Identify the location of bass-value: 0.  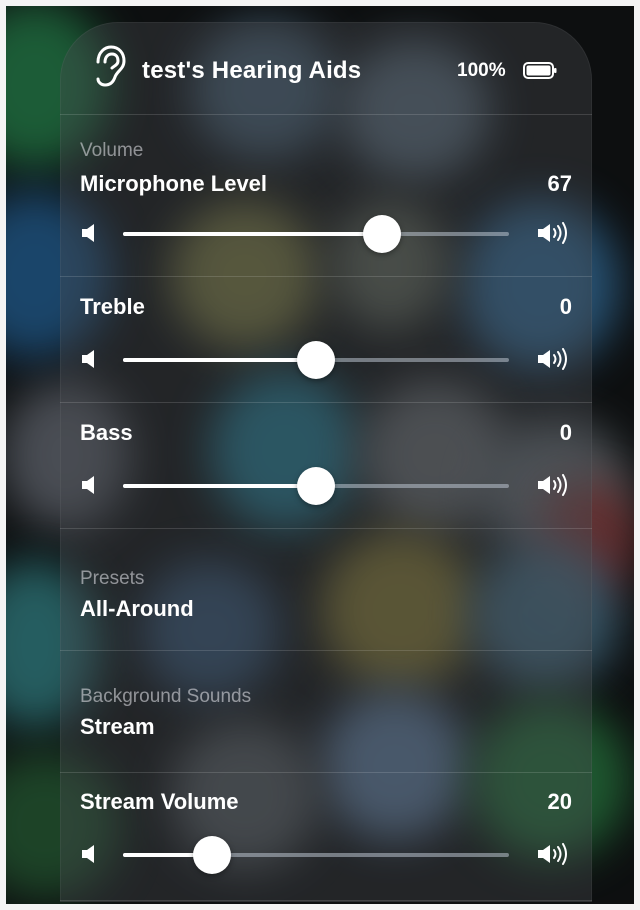
(565, 432).